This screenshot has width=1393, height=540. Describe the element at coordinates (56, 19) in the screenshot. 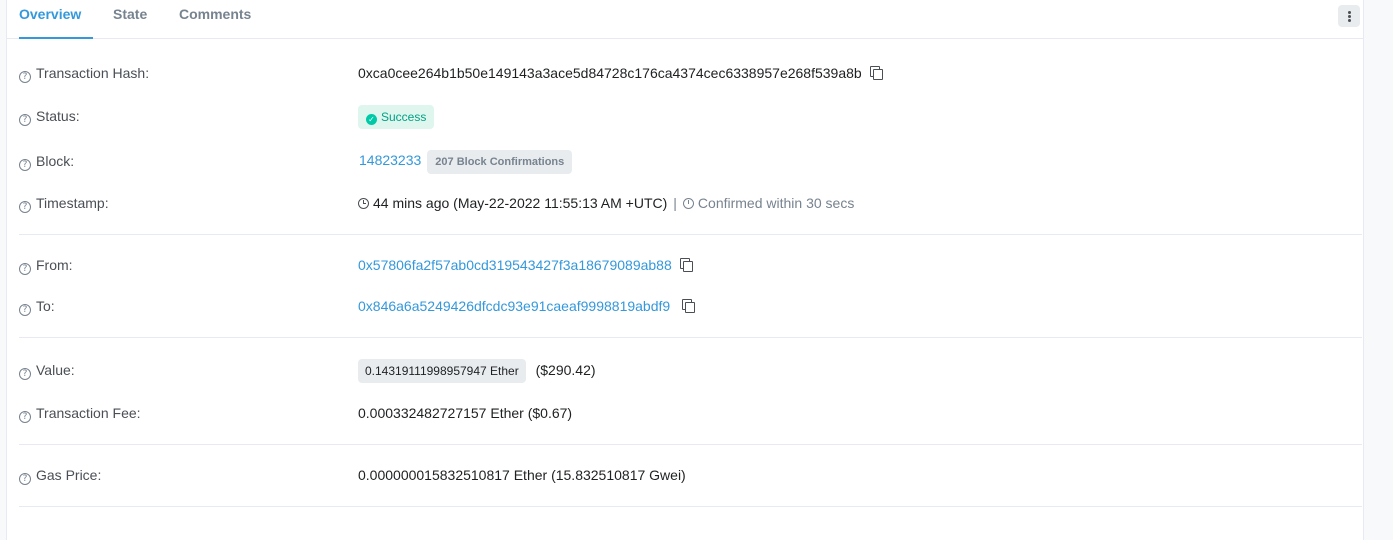

I see `tab-overview: Overview` at that location.